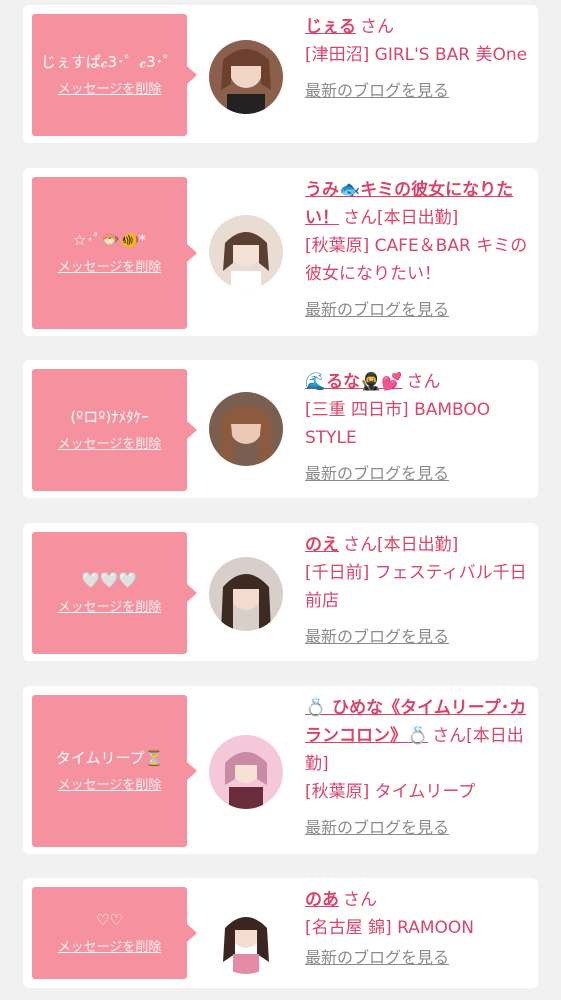 The height and width of the screenshot is (1000, 561). I want to click on message-text: 🤍🤍🤍, so click(109, 580).